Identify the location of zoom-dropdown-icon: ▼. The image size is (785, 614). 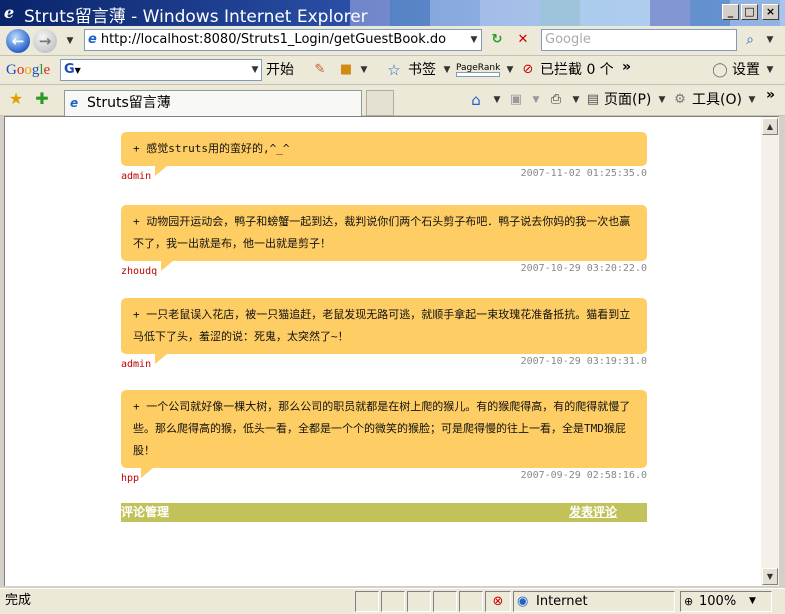
(752, 601).